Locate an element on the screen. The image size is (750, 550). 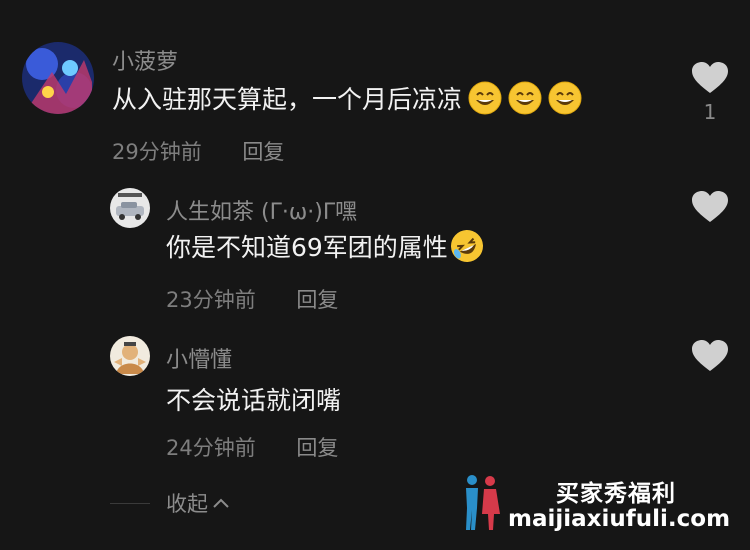
comment-meta: 29分钟前 回复 is located at coordinates (198, 151).